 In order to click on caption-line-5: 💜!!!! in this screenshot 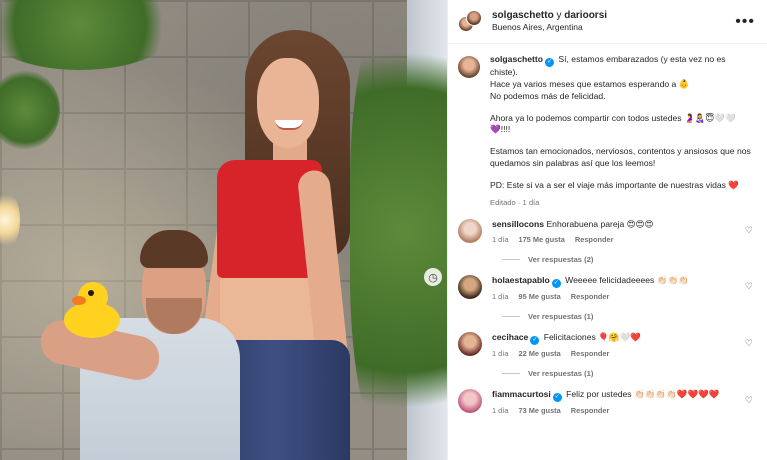, I will do `click(500, 129)`.